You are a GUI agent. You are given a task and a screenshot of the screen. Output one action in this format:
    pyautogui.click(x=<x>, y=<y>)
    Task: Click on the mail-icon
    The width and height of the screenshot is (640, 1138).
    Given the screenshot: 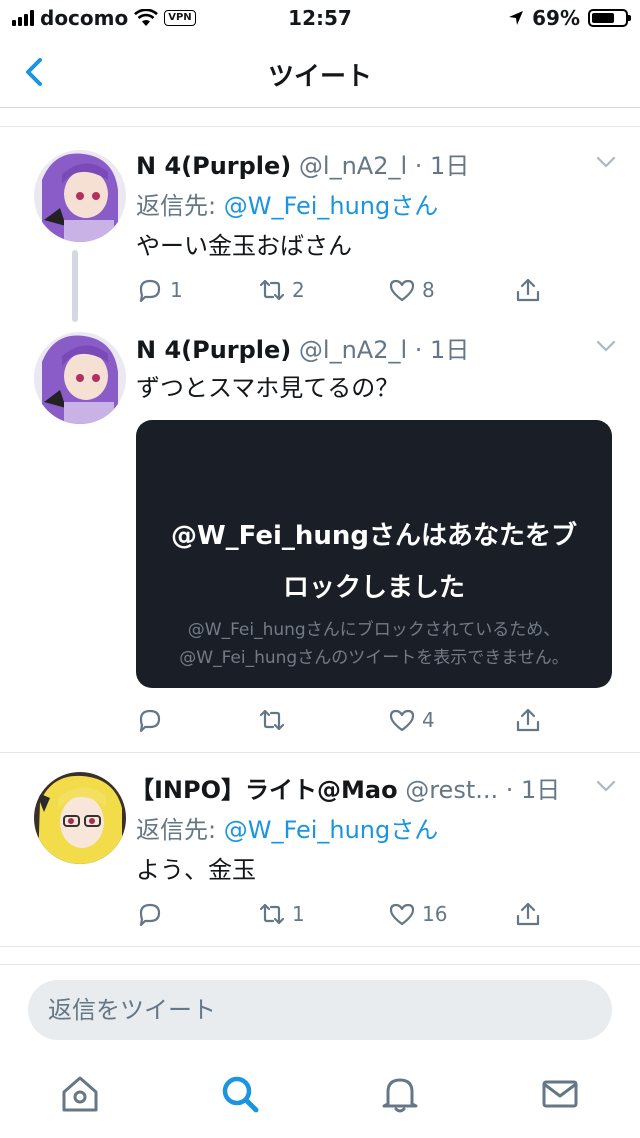 What is the action you would take?
    pyautogui.click(x=560, y=1094)
    